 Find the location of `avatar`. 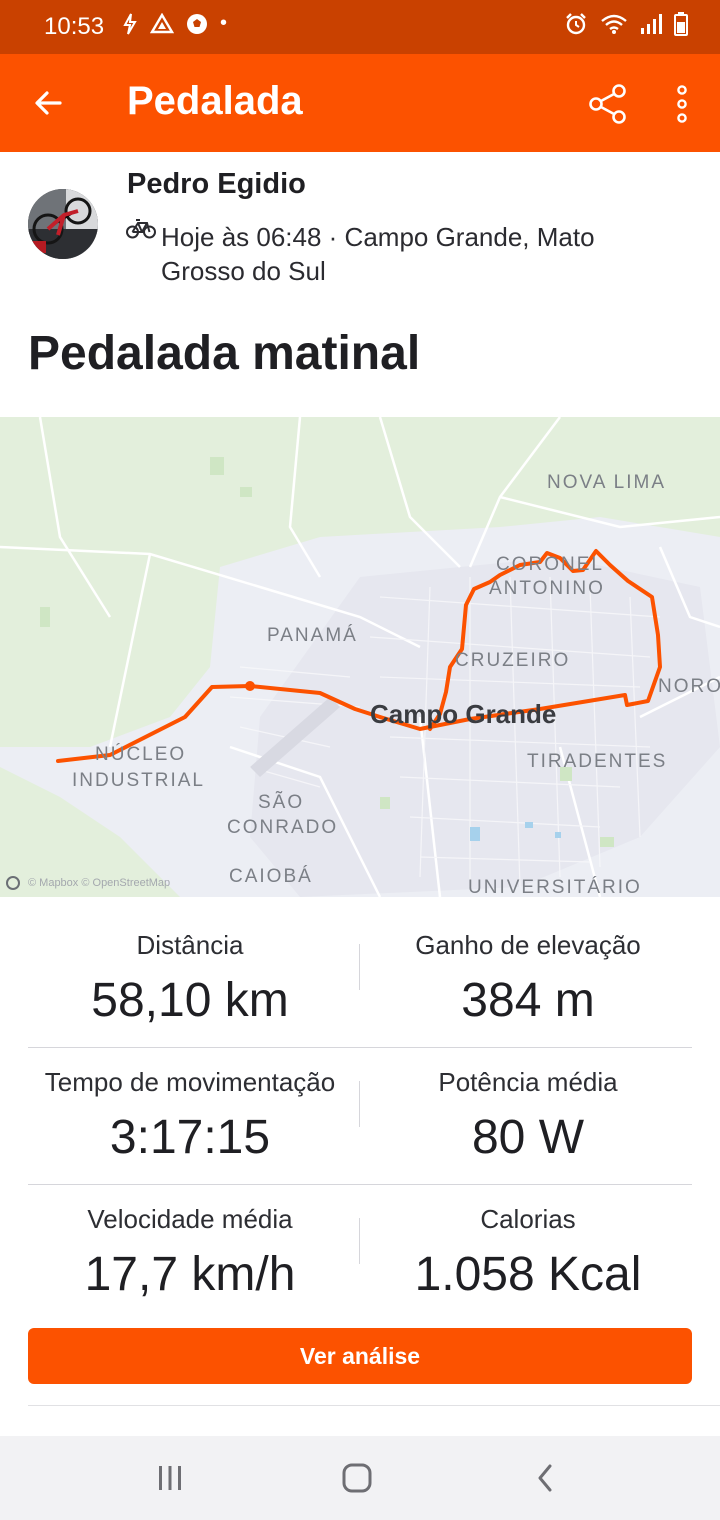

avatar is located at coordinates (63, 224).